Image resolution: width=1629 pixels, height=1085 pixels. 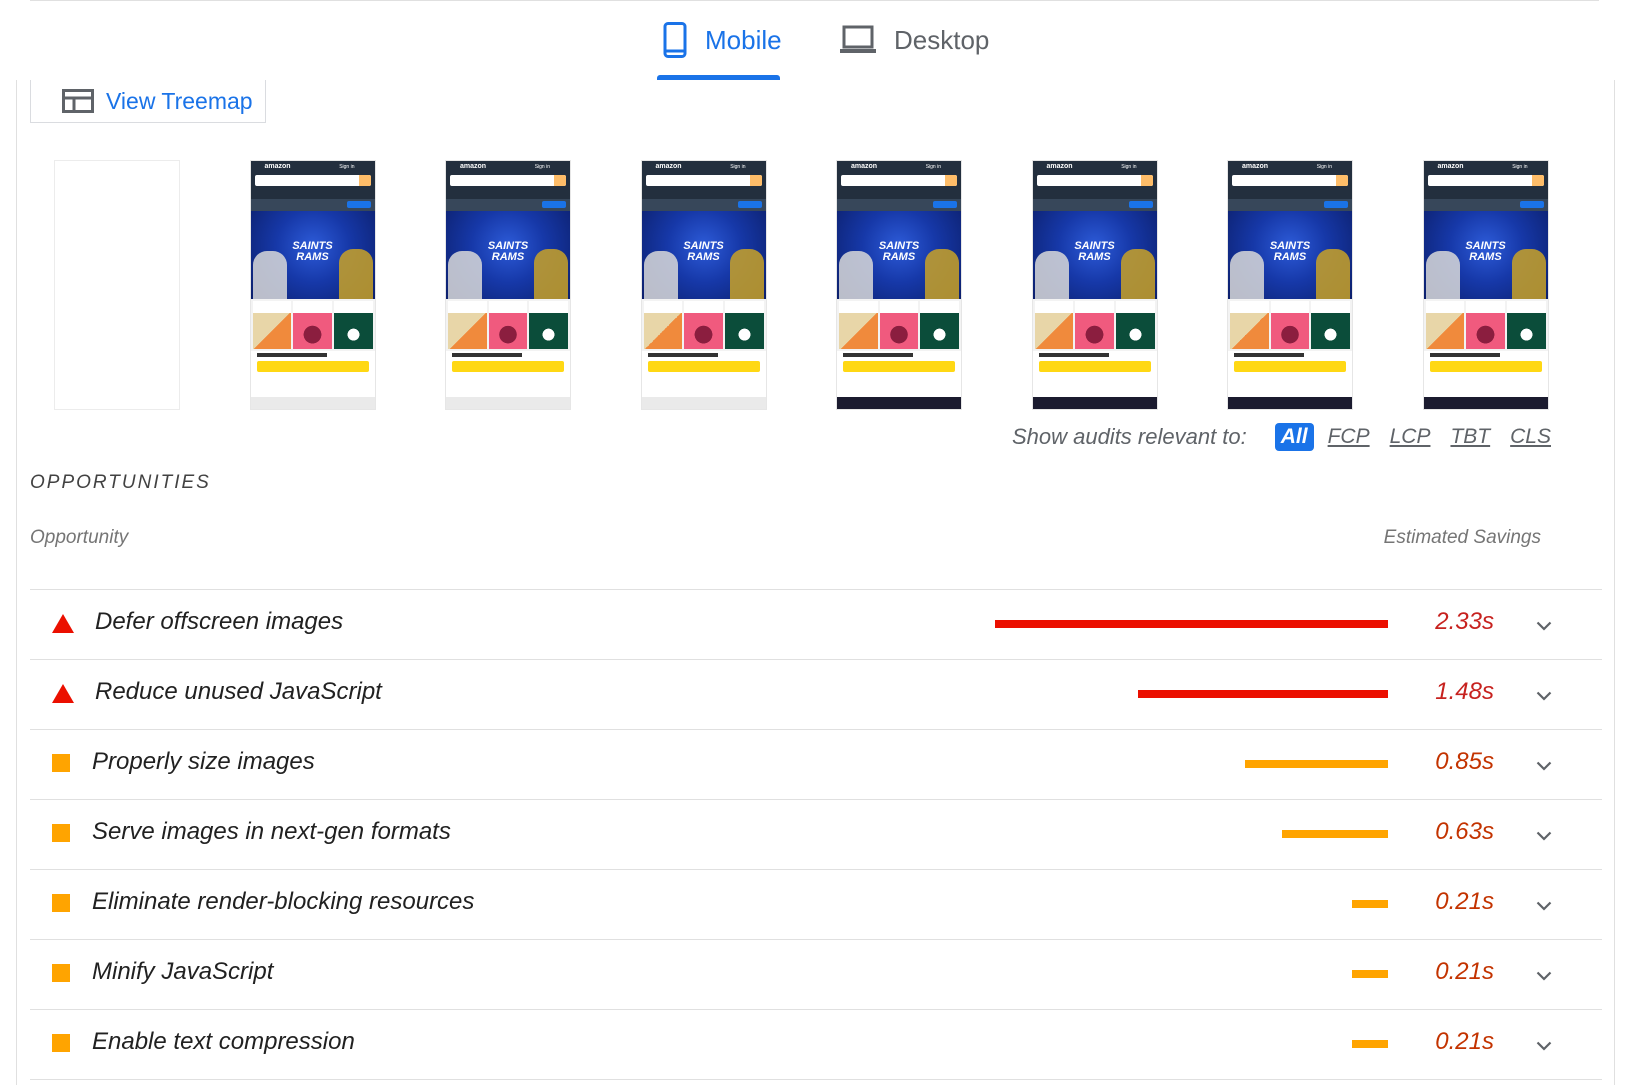 What do you see at coordinates (816, 625) in the screenshot?
I see `opportunity-row: Defer offscreen images 2.33s` at bounding box center [816, 625].